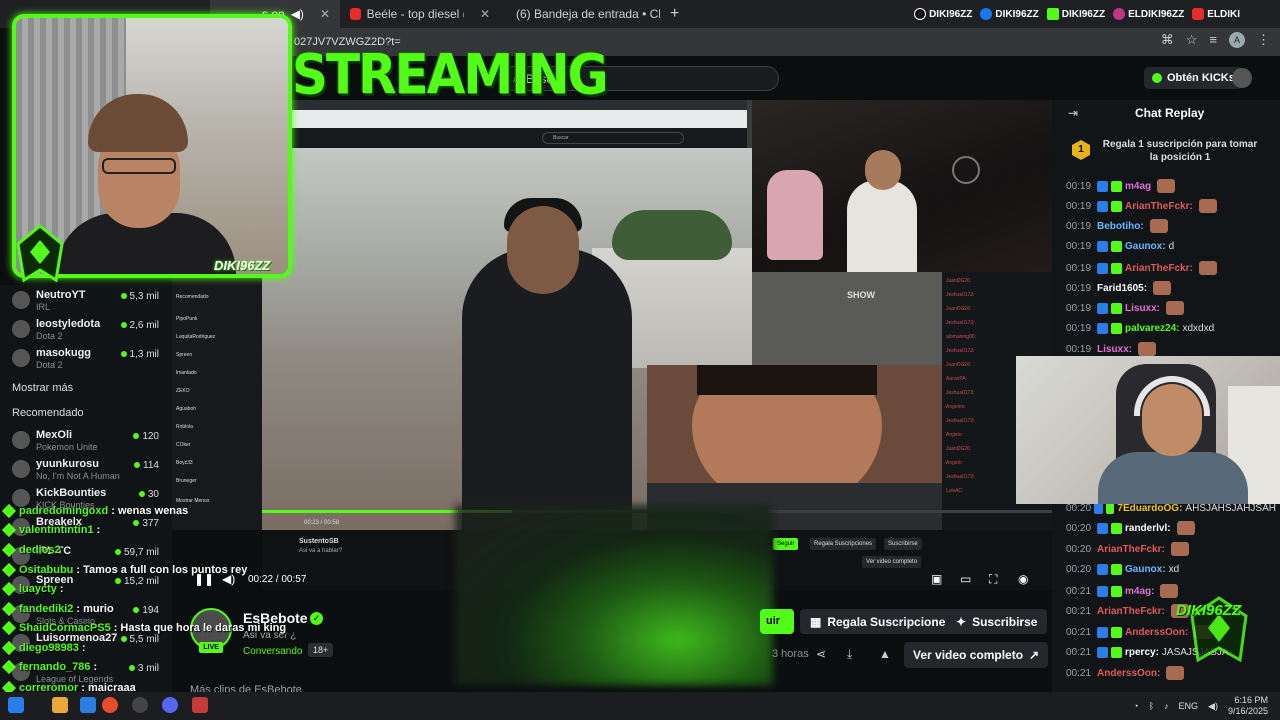 This screenshot has width=1280, height=720. I want to click on chat-message: 00:19 Farid1605:, so click(1171, 288).